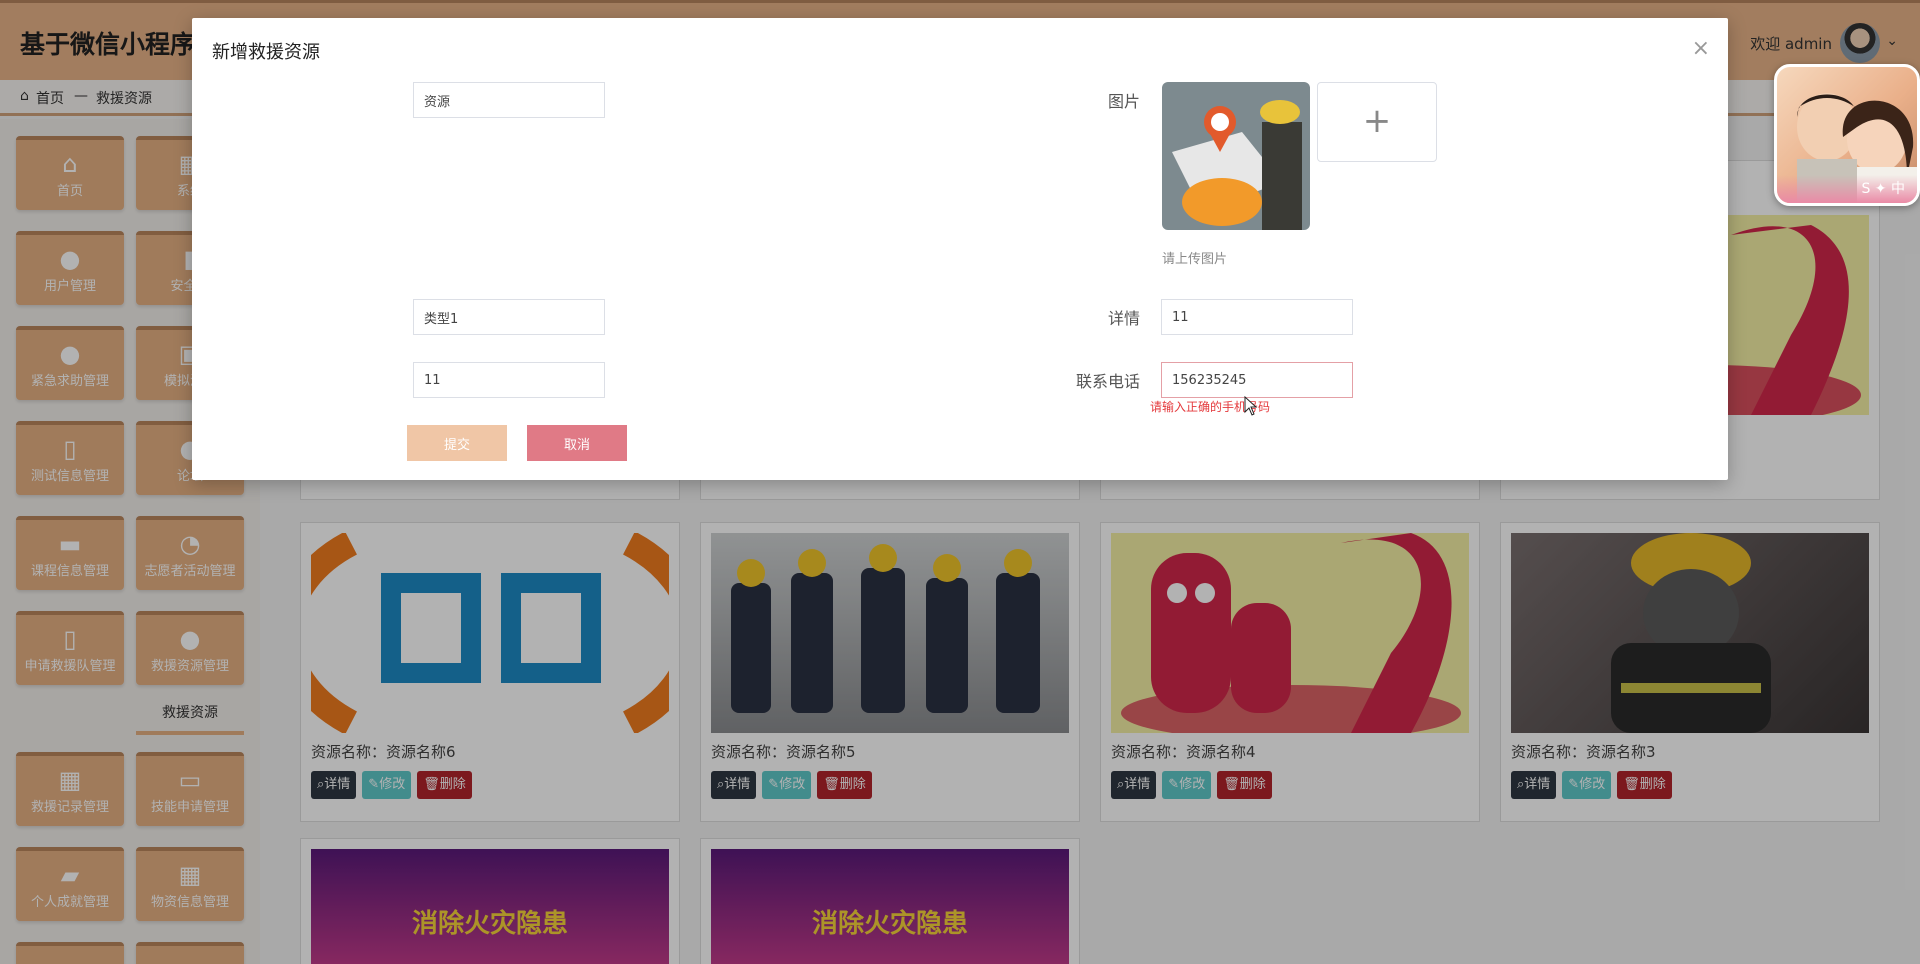 The image size is (1920, 964). What do you see at coordinates (1251, 406) in the screenshot?
I see `mouse-cursor-icon` at bounding box center [1251, 406].